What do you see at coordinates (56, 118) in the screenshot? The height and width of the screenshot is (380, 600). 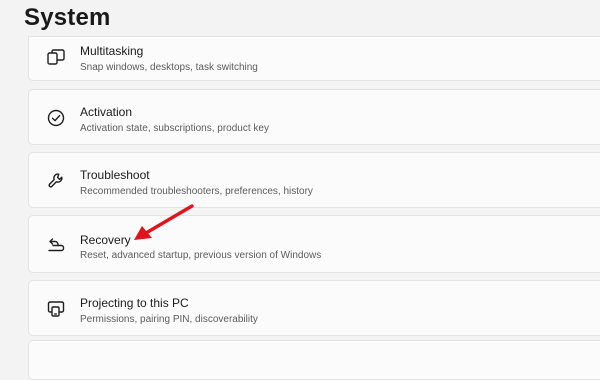 I see `activation-check-icon` at bounding box center [56, 118].